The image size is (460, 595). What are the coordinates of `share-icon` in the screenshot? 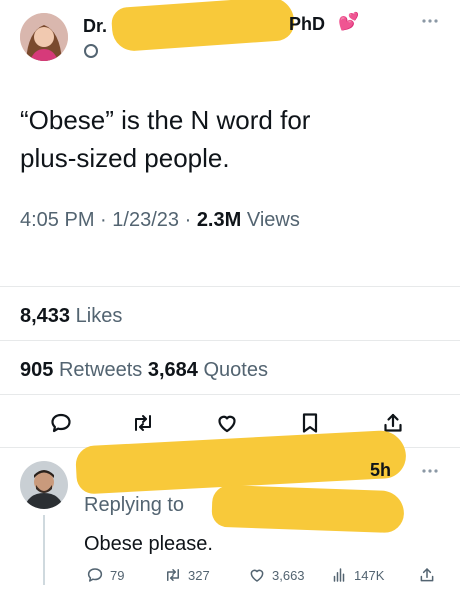 It's located at (427, 575).